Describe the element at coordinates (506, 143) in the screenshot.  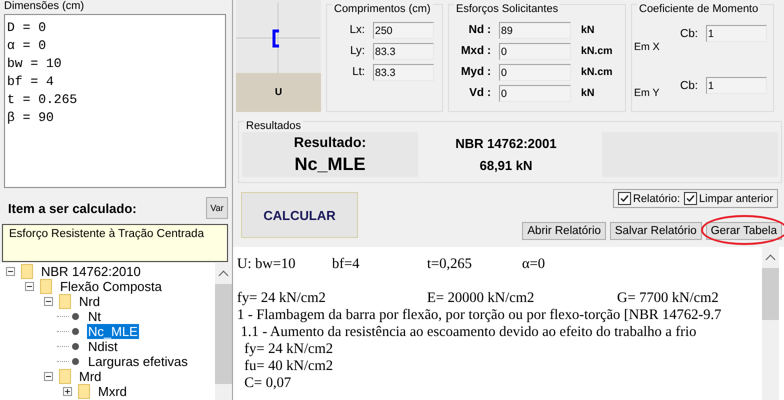
I see `standard-label: NBR 14762:2001` at that location.